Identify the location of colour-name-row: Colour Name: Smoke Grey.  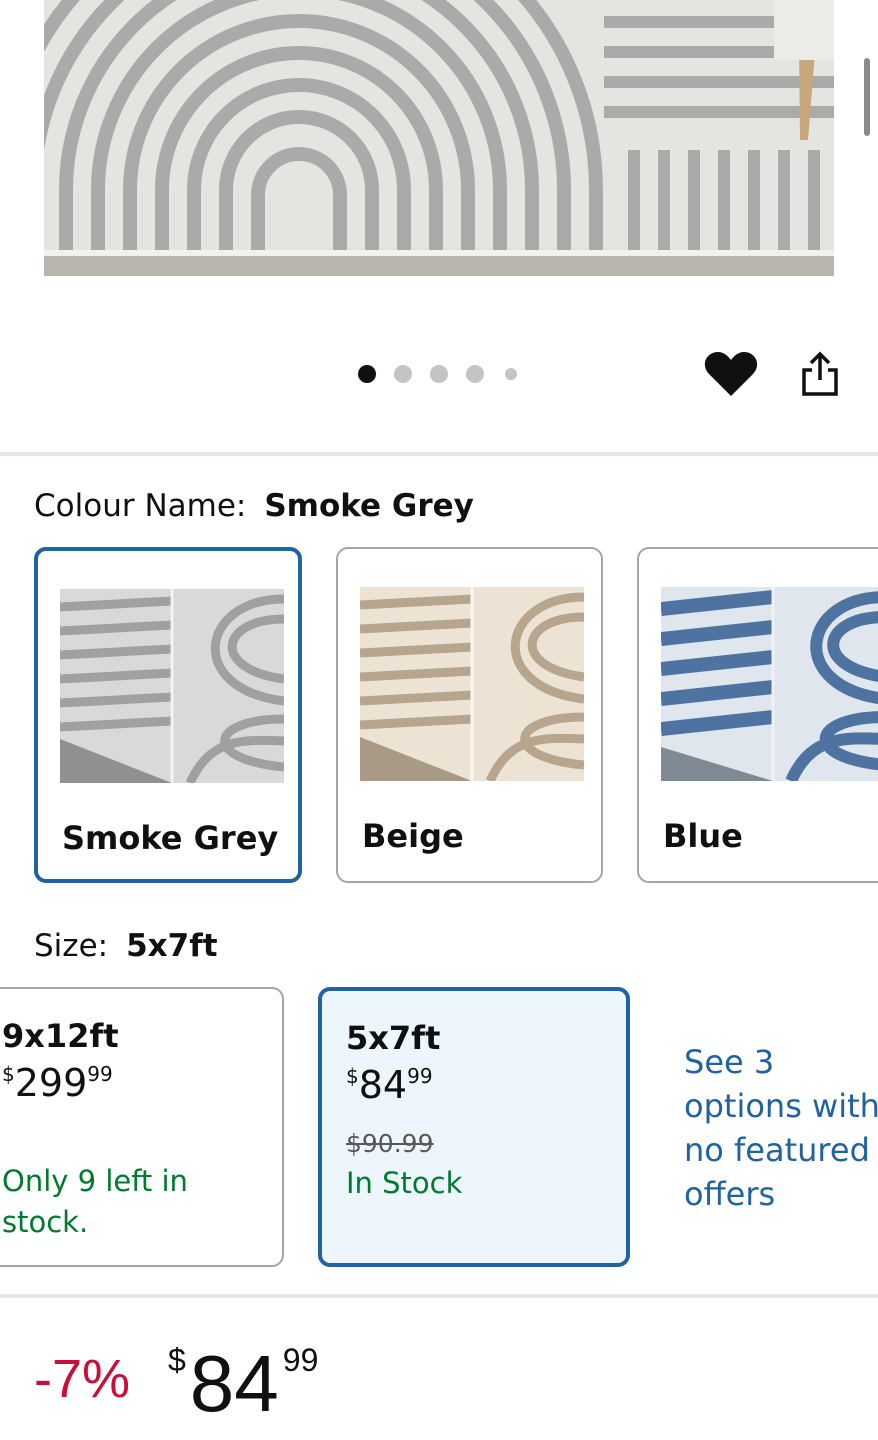
(254, 506).